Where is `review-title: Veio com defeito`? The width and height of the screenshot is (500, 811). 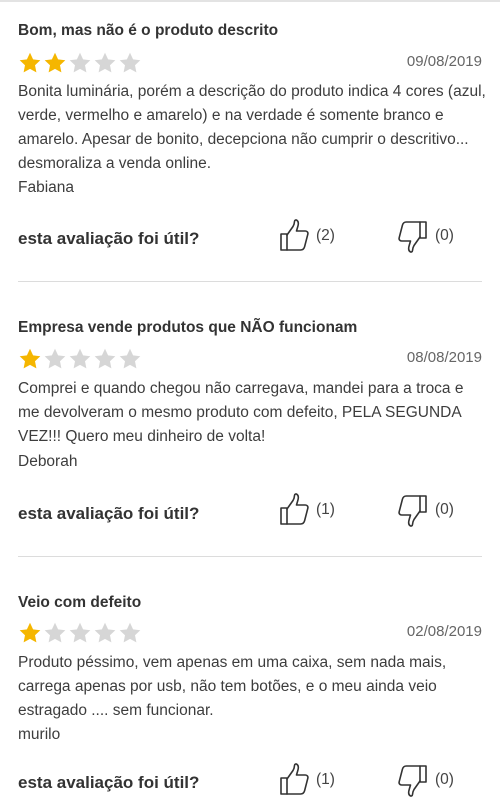
review-title: Veio com defeito is located at coordinates (80, 602).